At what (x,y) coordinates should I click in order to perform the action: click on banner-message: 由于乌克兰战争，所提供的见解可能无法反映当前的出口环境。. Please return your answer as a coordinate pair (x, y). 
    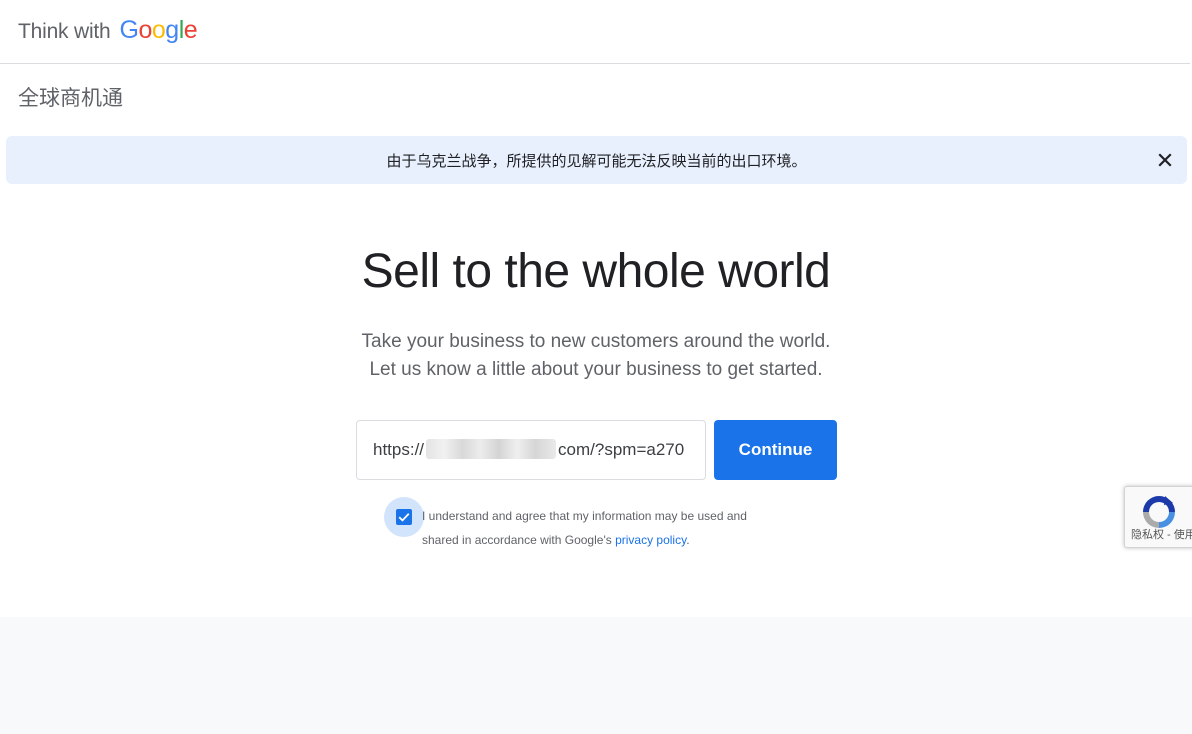
    Looking at the image, I should click on (596, 161).